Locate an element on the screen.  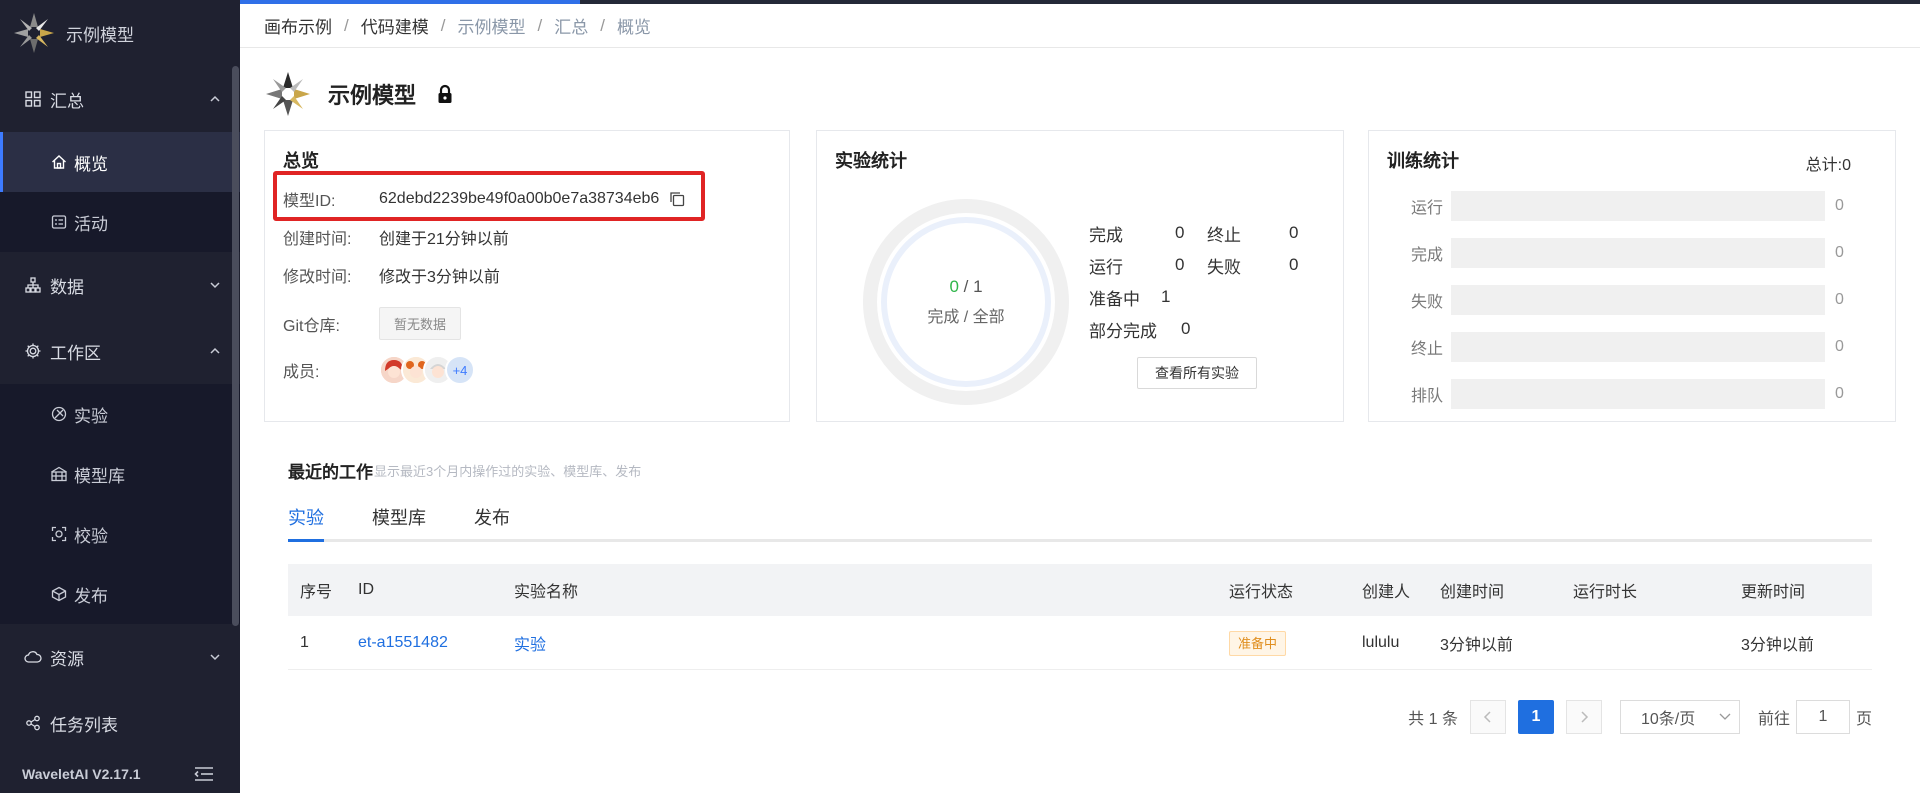
progress-ratio: 0 / 1 is located at coordinates (966, 286).